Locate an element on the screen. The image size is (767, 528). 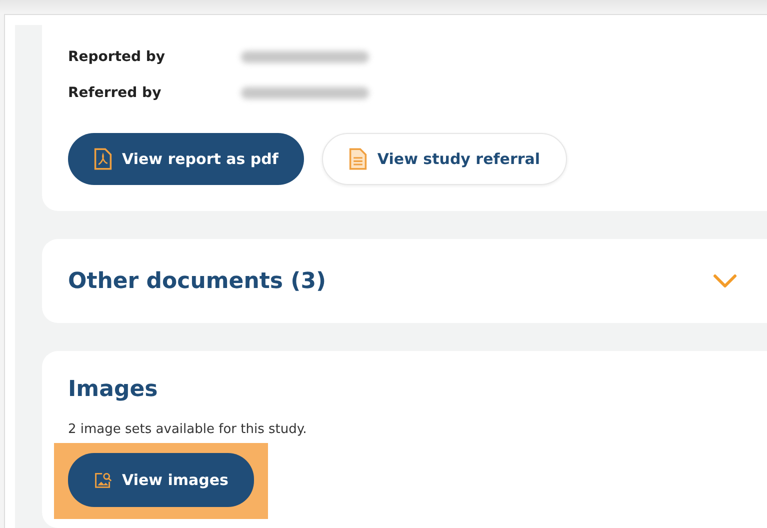
view-button: View report as pdf is located at coordinates (186, 159).